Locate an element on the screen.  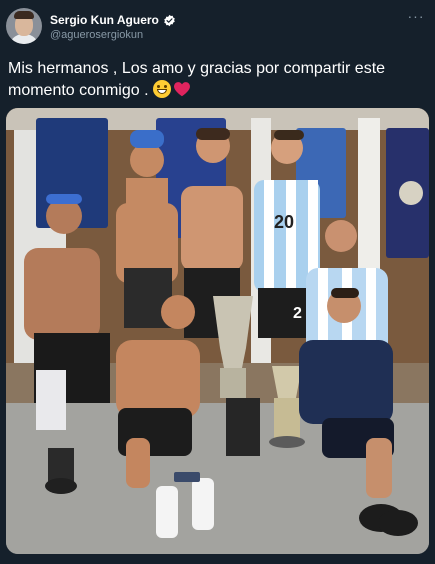
verified-badge-icon is located at coordinates (169, 20).